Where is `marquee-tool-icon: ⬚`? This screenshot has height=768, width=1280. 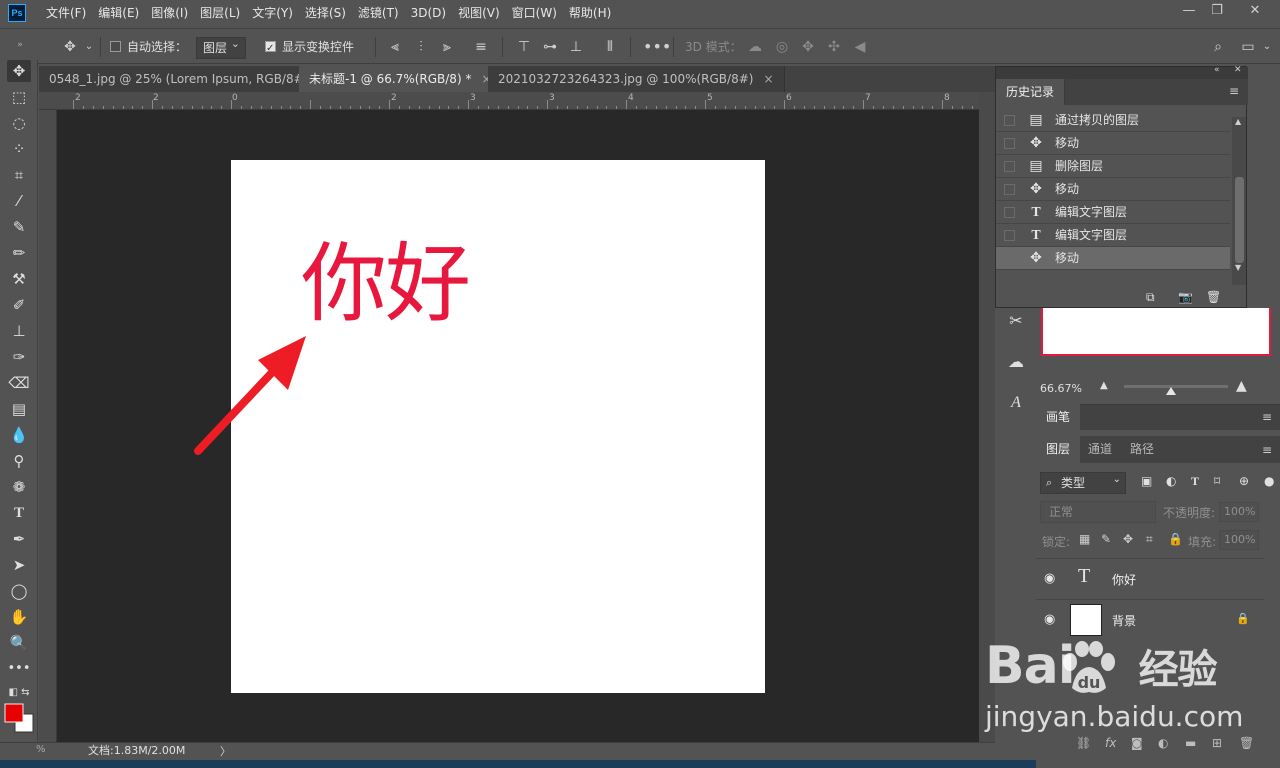
marquee-tool-icon: ⬚ is located at coordinates (19, 97).